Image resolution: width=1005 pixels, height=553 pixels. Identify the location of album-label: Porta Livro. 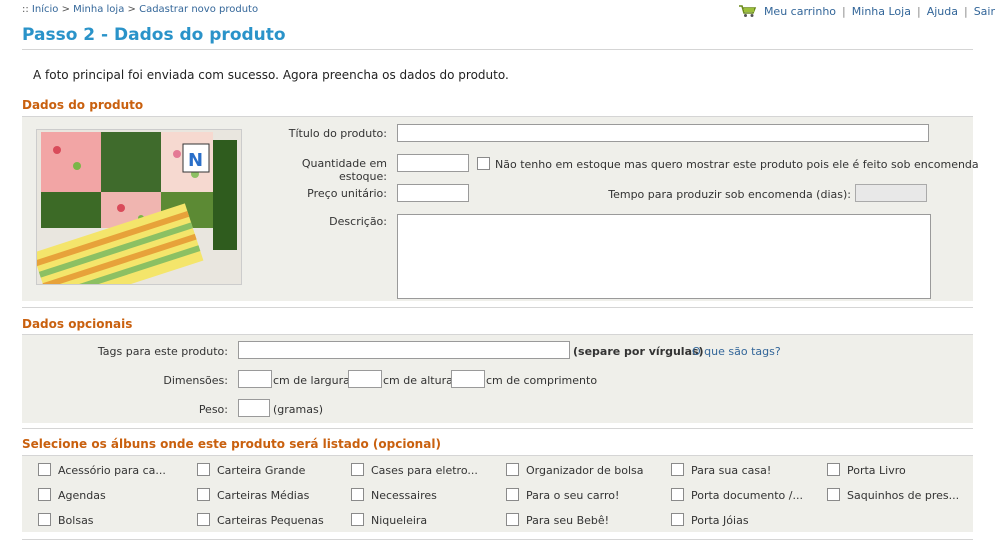
(876, 470).